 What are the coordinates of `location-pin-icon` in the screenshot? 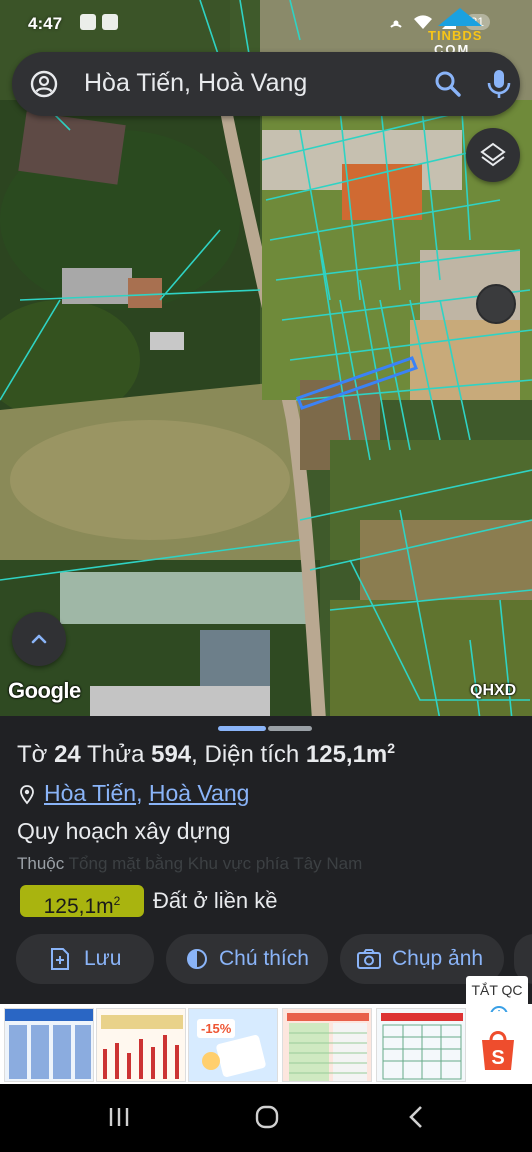 It's located at (27, 795).